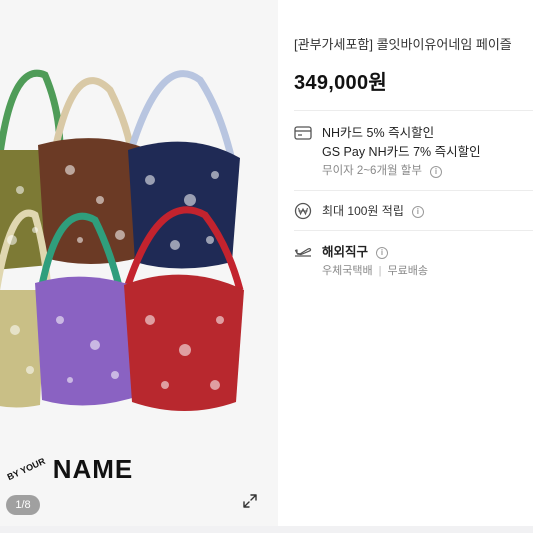  Describe the element at coordinates (93, 469) in the screenshot. I see `brand-name: NAME` at that location.